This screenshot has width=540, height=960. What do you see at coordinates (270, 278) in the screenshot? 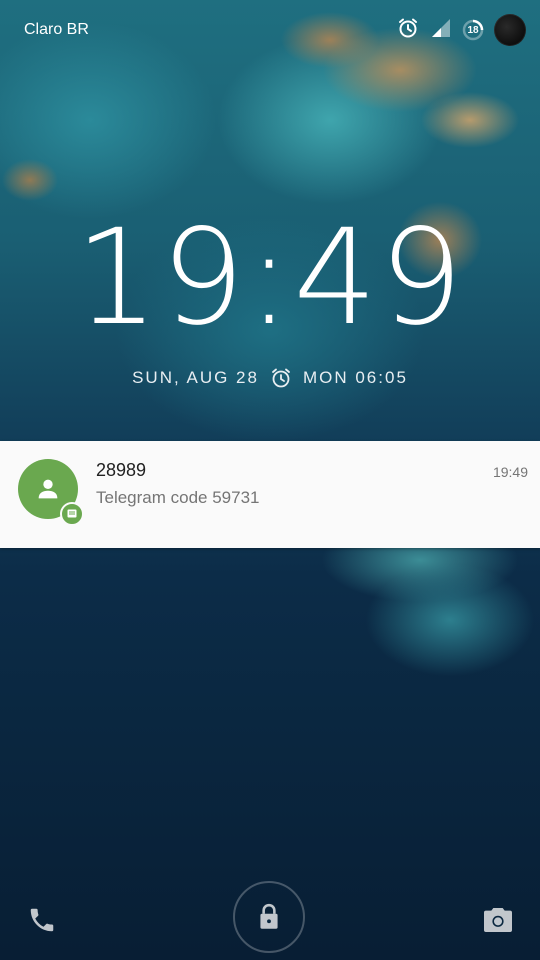
I see `lockscreen-clock: 19:49` at bounding box center [270, 278].